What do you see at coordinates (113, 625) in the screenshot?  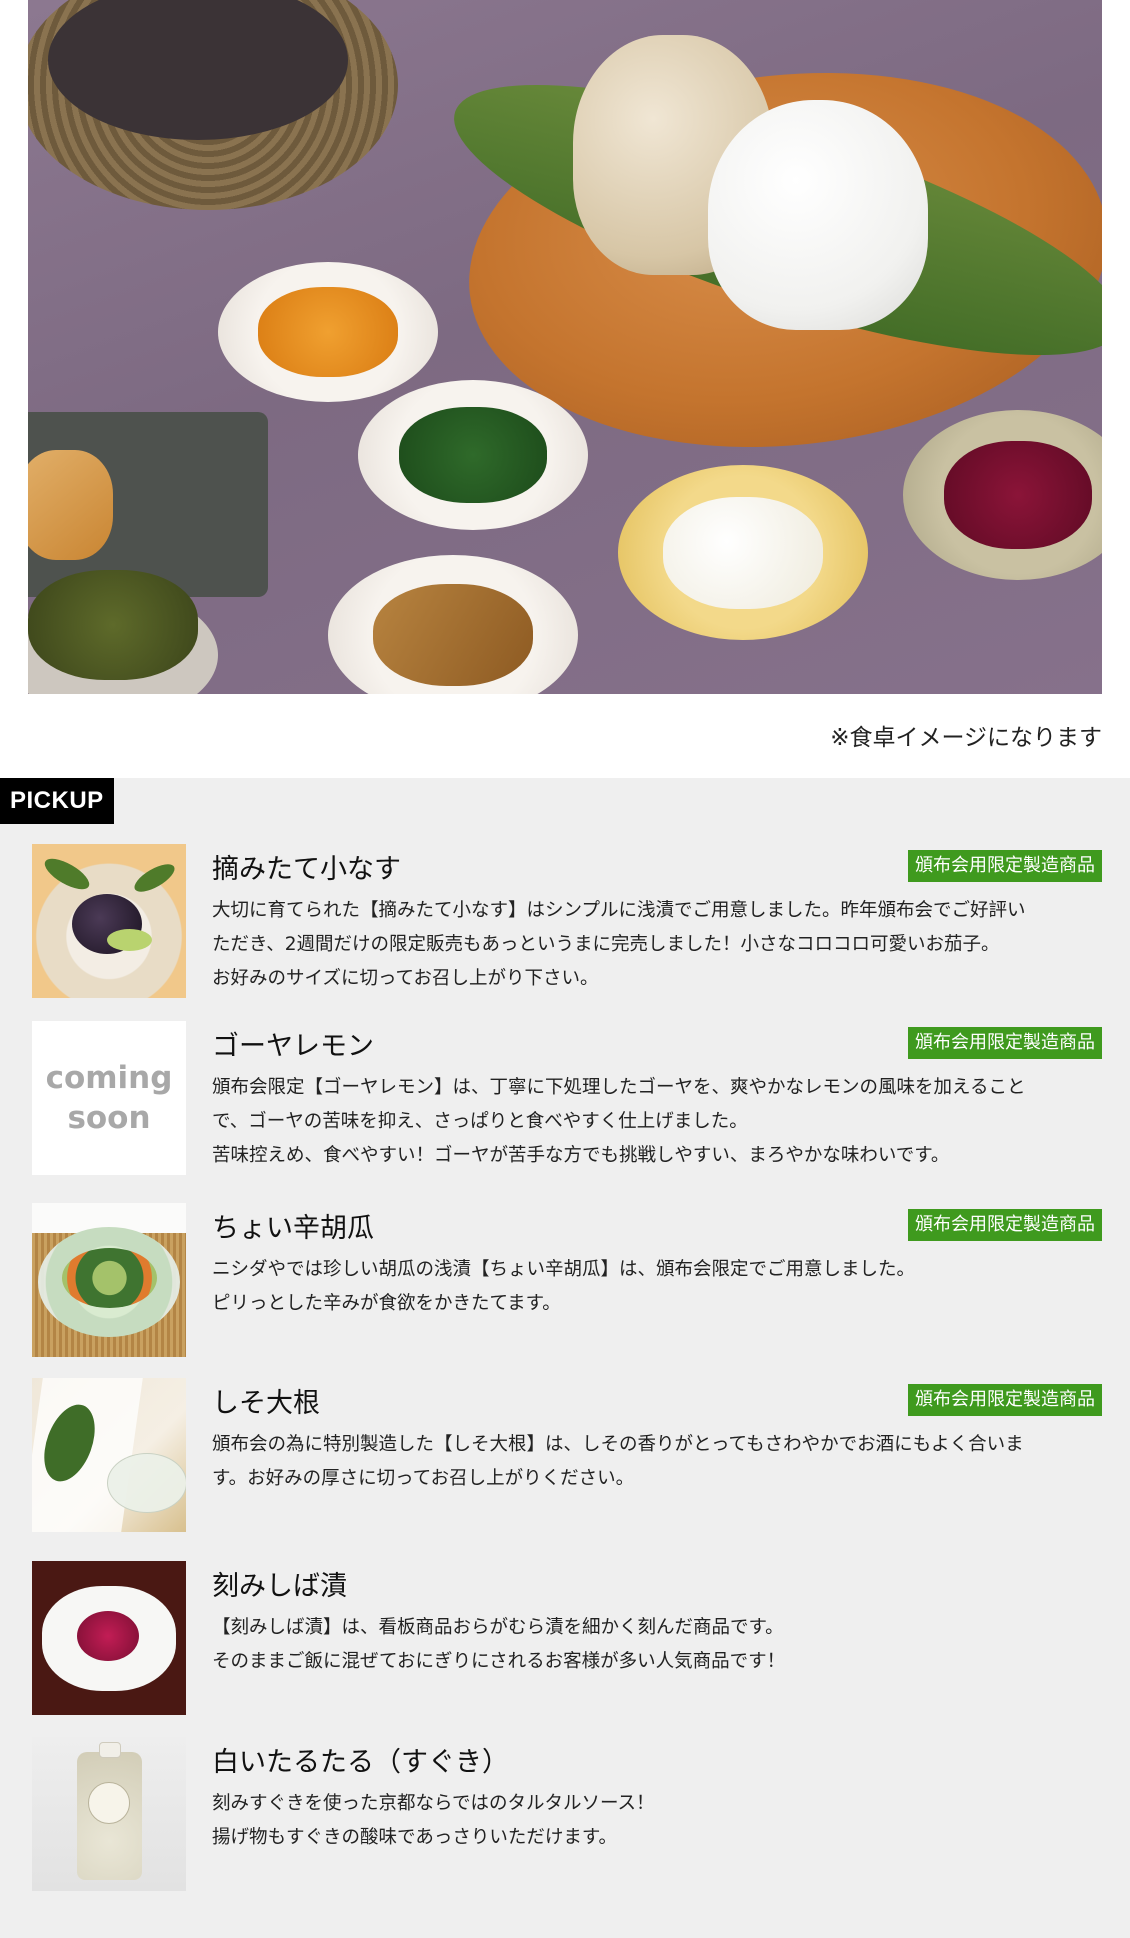 I see `pickles` at bounding box center [113, 625].